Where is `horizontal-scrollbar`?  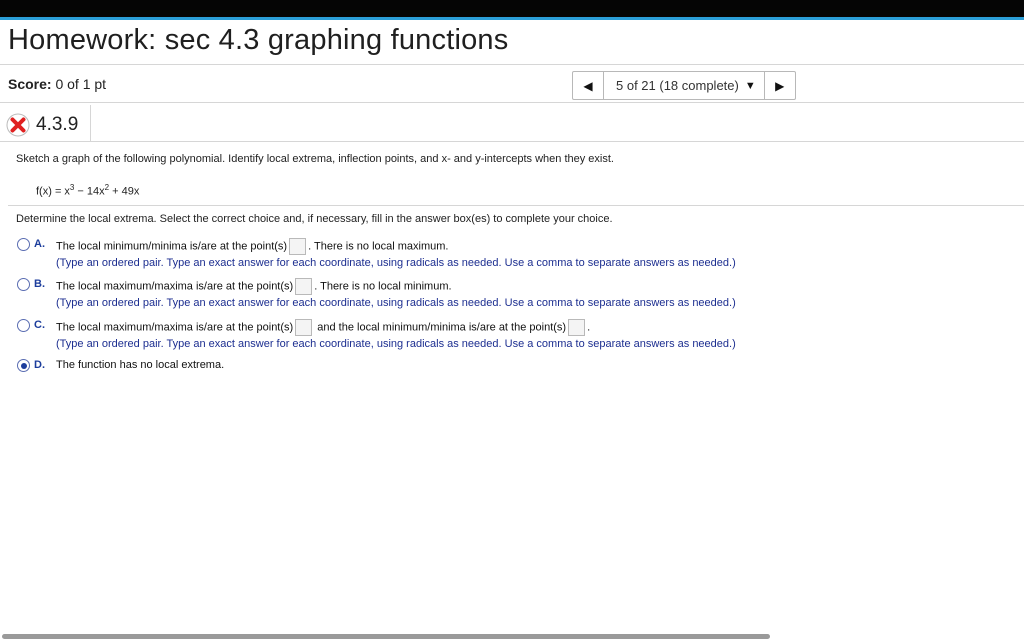 horizontal-scrollbar is located at coordinates (386, 636).